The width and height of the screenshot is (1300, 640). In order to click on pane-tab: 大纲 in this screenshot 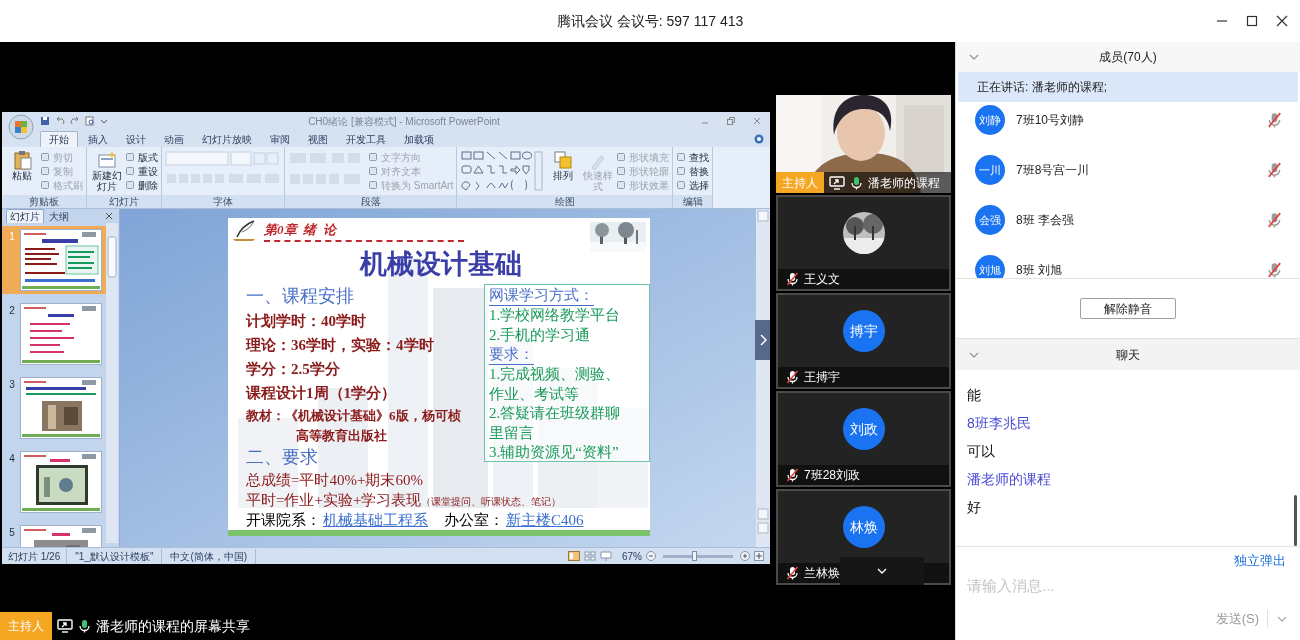, I will do `click(59, 216)`.